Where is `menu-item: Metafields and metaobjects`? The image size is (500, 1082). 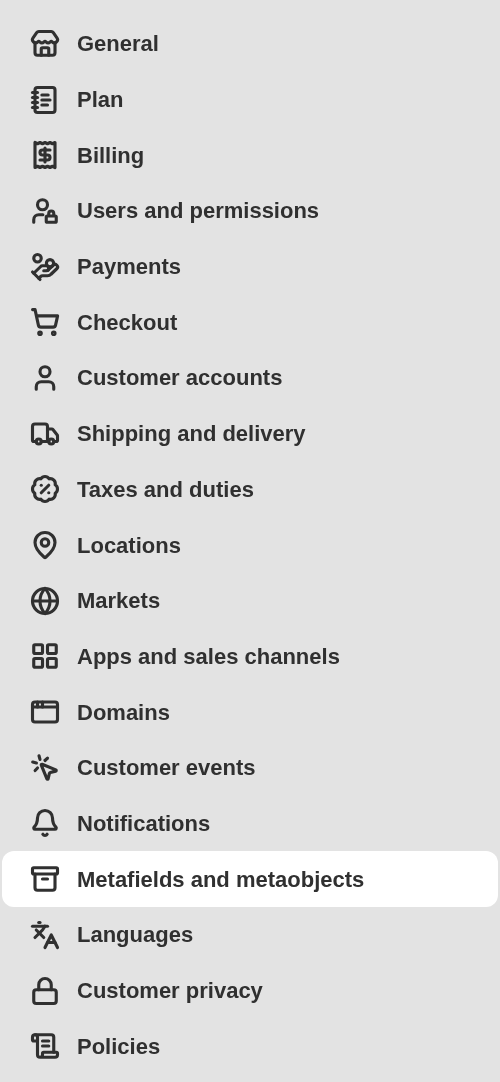
menu-item: Metafields and metaobjects is located at coordinates (250, 879).